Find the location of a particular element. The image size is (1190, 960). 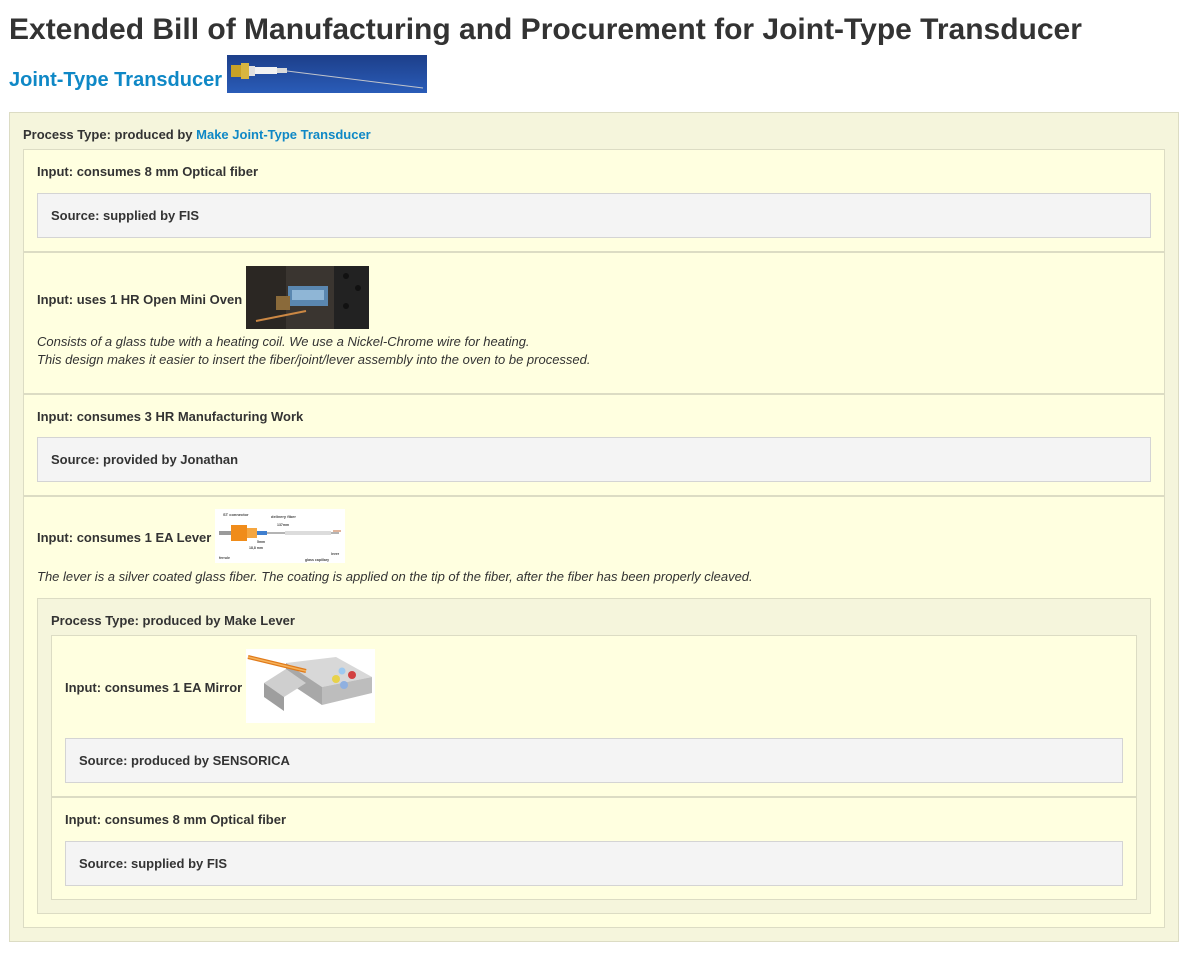

lever-process-label: Process Type: produced by Make Lever is located at coordinates (173, 620).